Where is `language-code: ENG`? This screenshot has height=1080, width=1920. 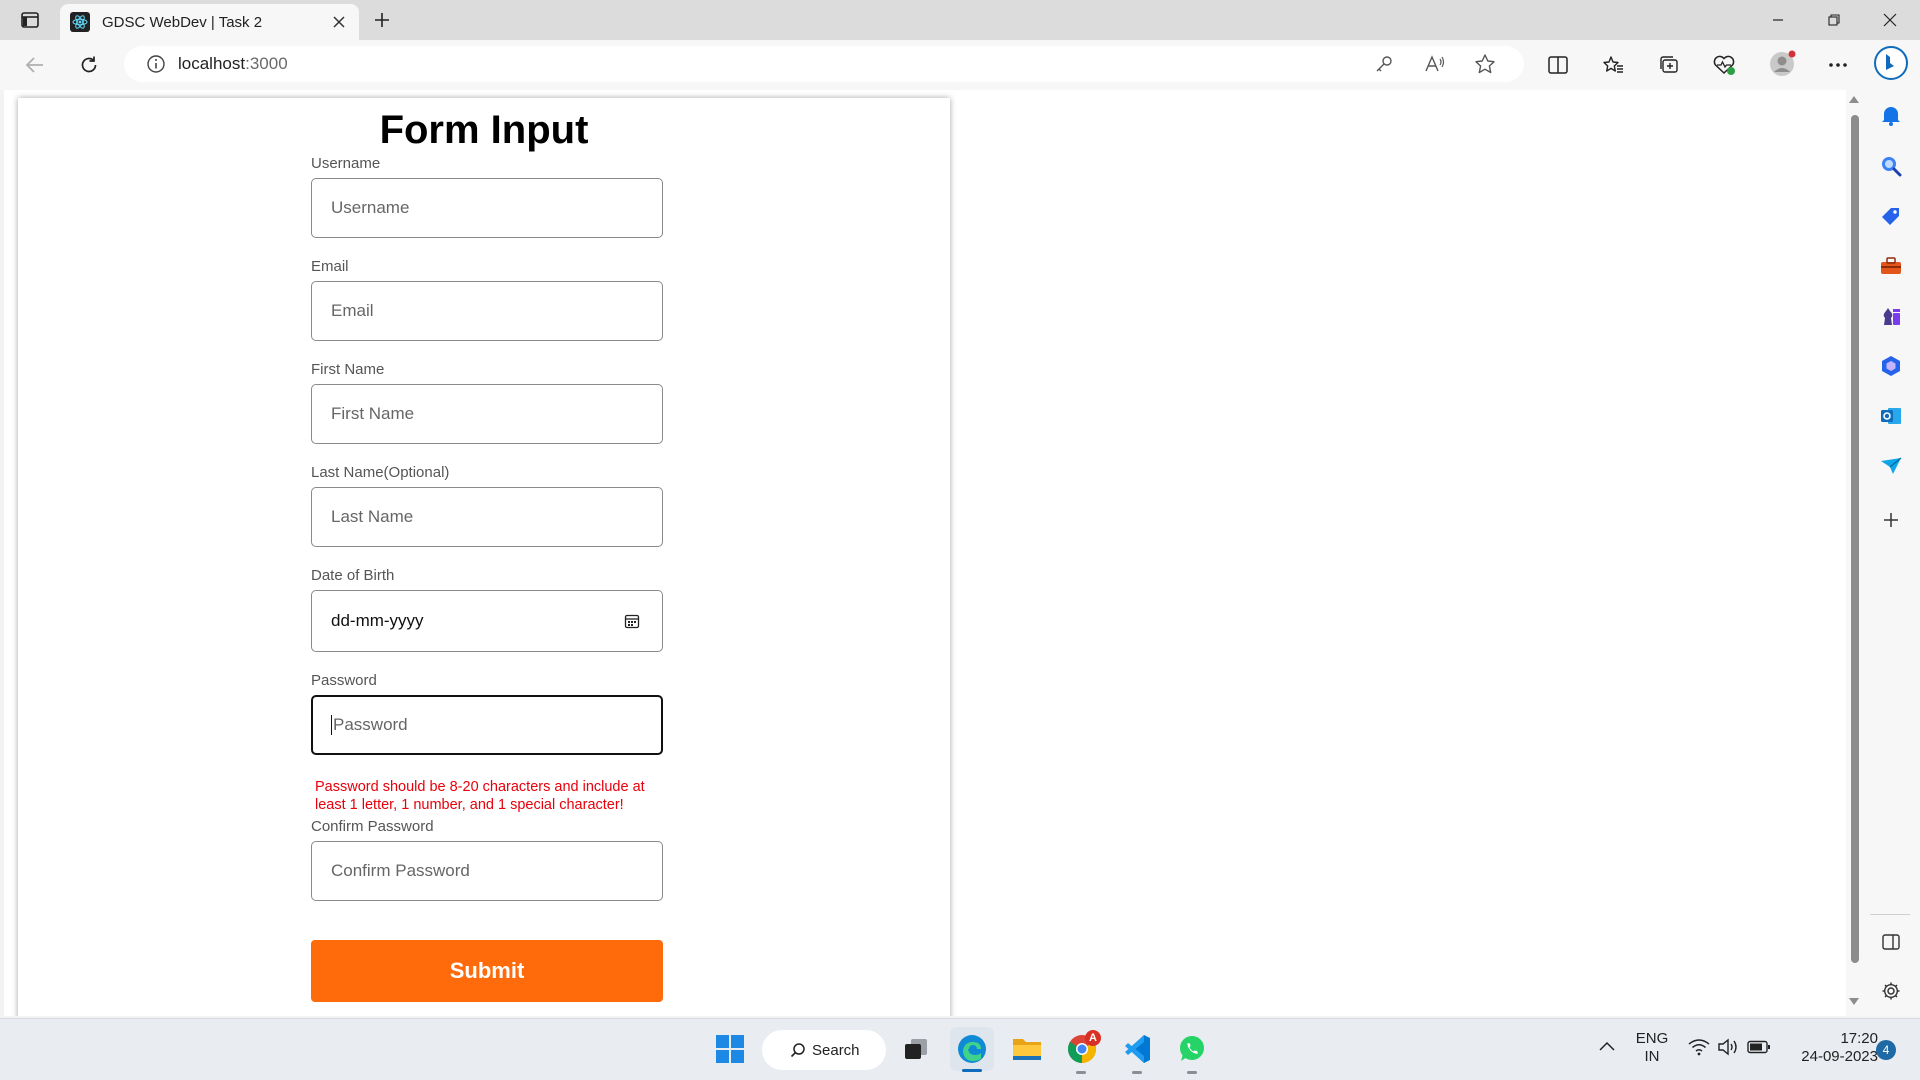 language-code: ENG is located at coordinates (1652, 1038).